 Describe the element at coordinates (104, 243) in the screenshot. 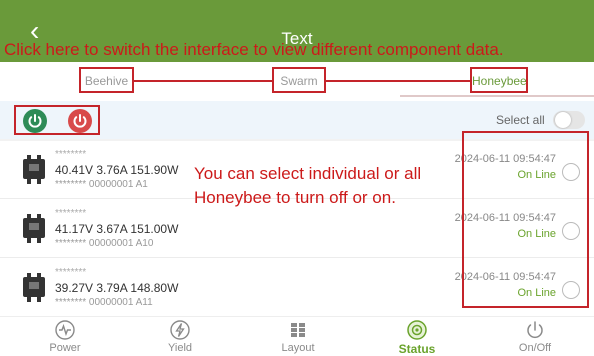

I see `device-id: ******** 00000001 A10` at that location.